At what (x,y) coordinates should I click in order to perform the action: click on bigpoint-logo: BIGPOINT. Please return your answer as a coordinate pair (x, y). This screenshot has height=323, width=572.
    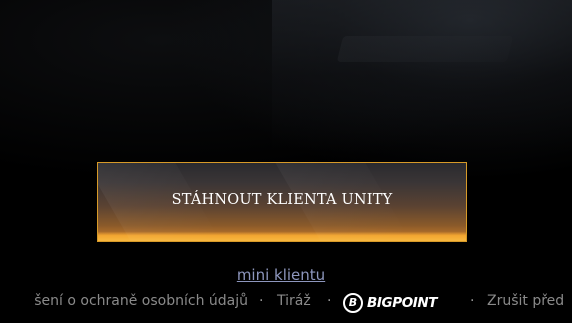
    Looking at the image, I should click on (390, 302).